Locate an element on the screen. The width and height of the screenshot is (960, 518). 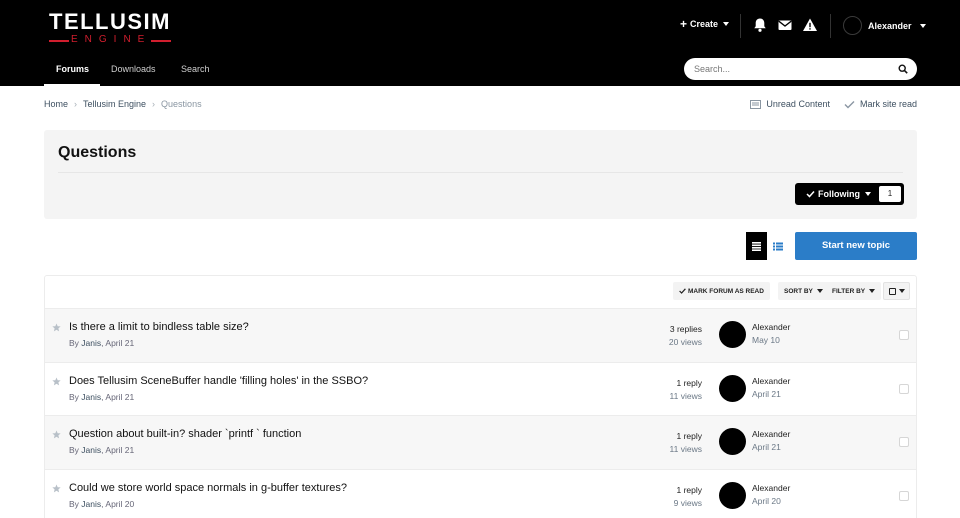
search-box is located at coordinates (800, 69).